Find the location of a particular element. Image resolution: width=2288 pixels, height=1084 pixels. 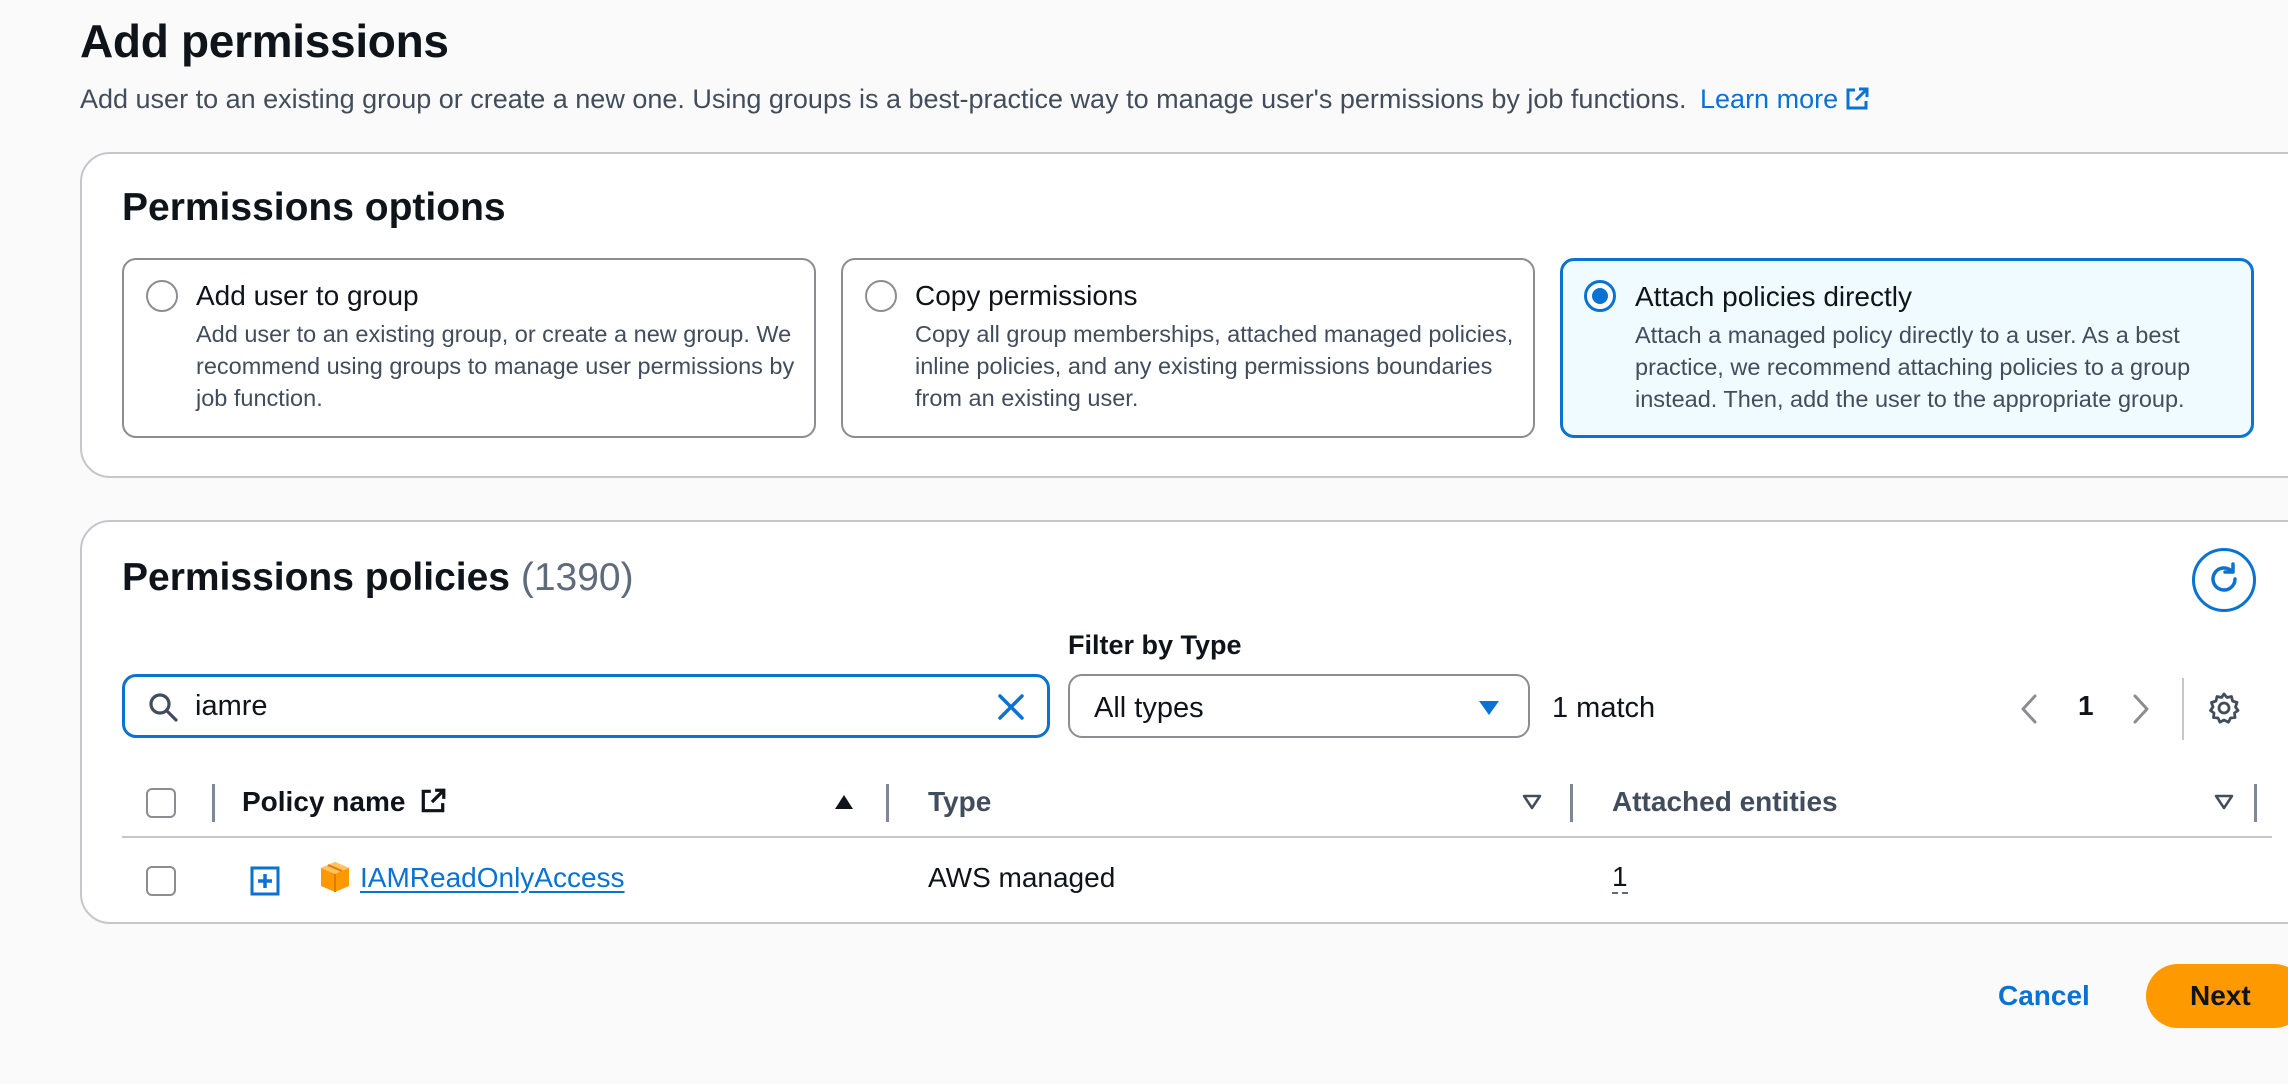

search-field is located at coordinates (586, 706).